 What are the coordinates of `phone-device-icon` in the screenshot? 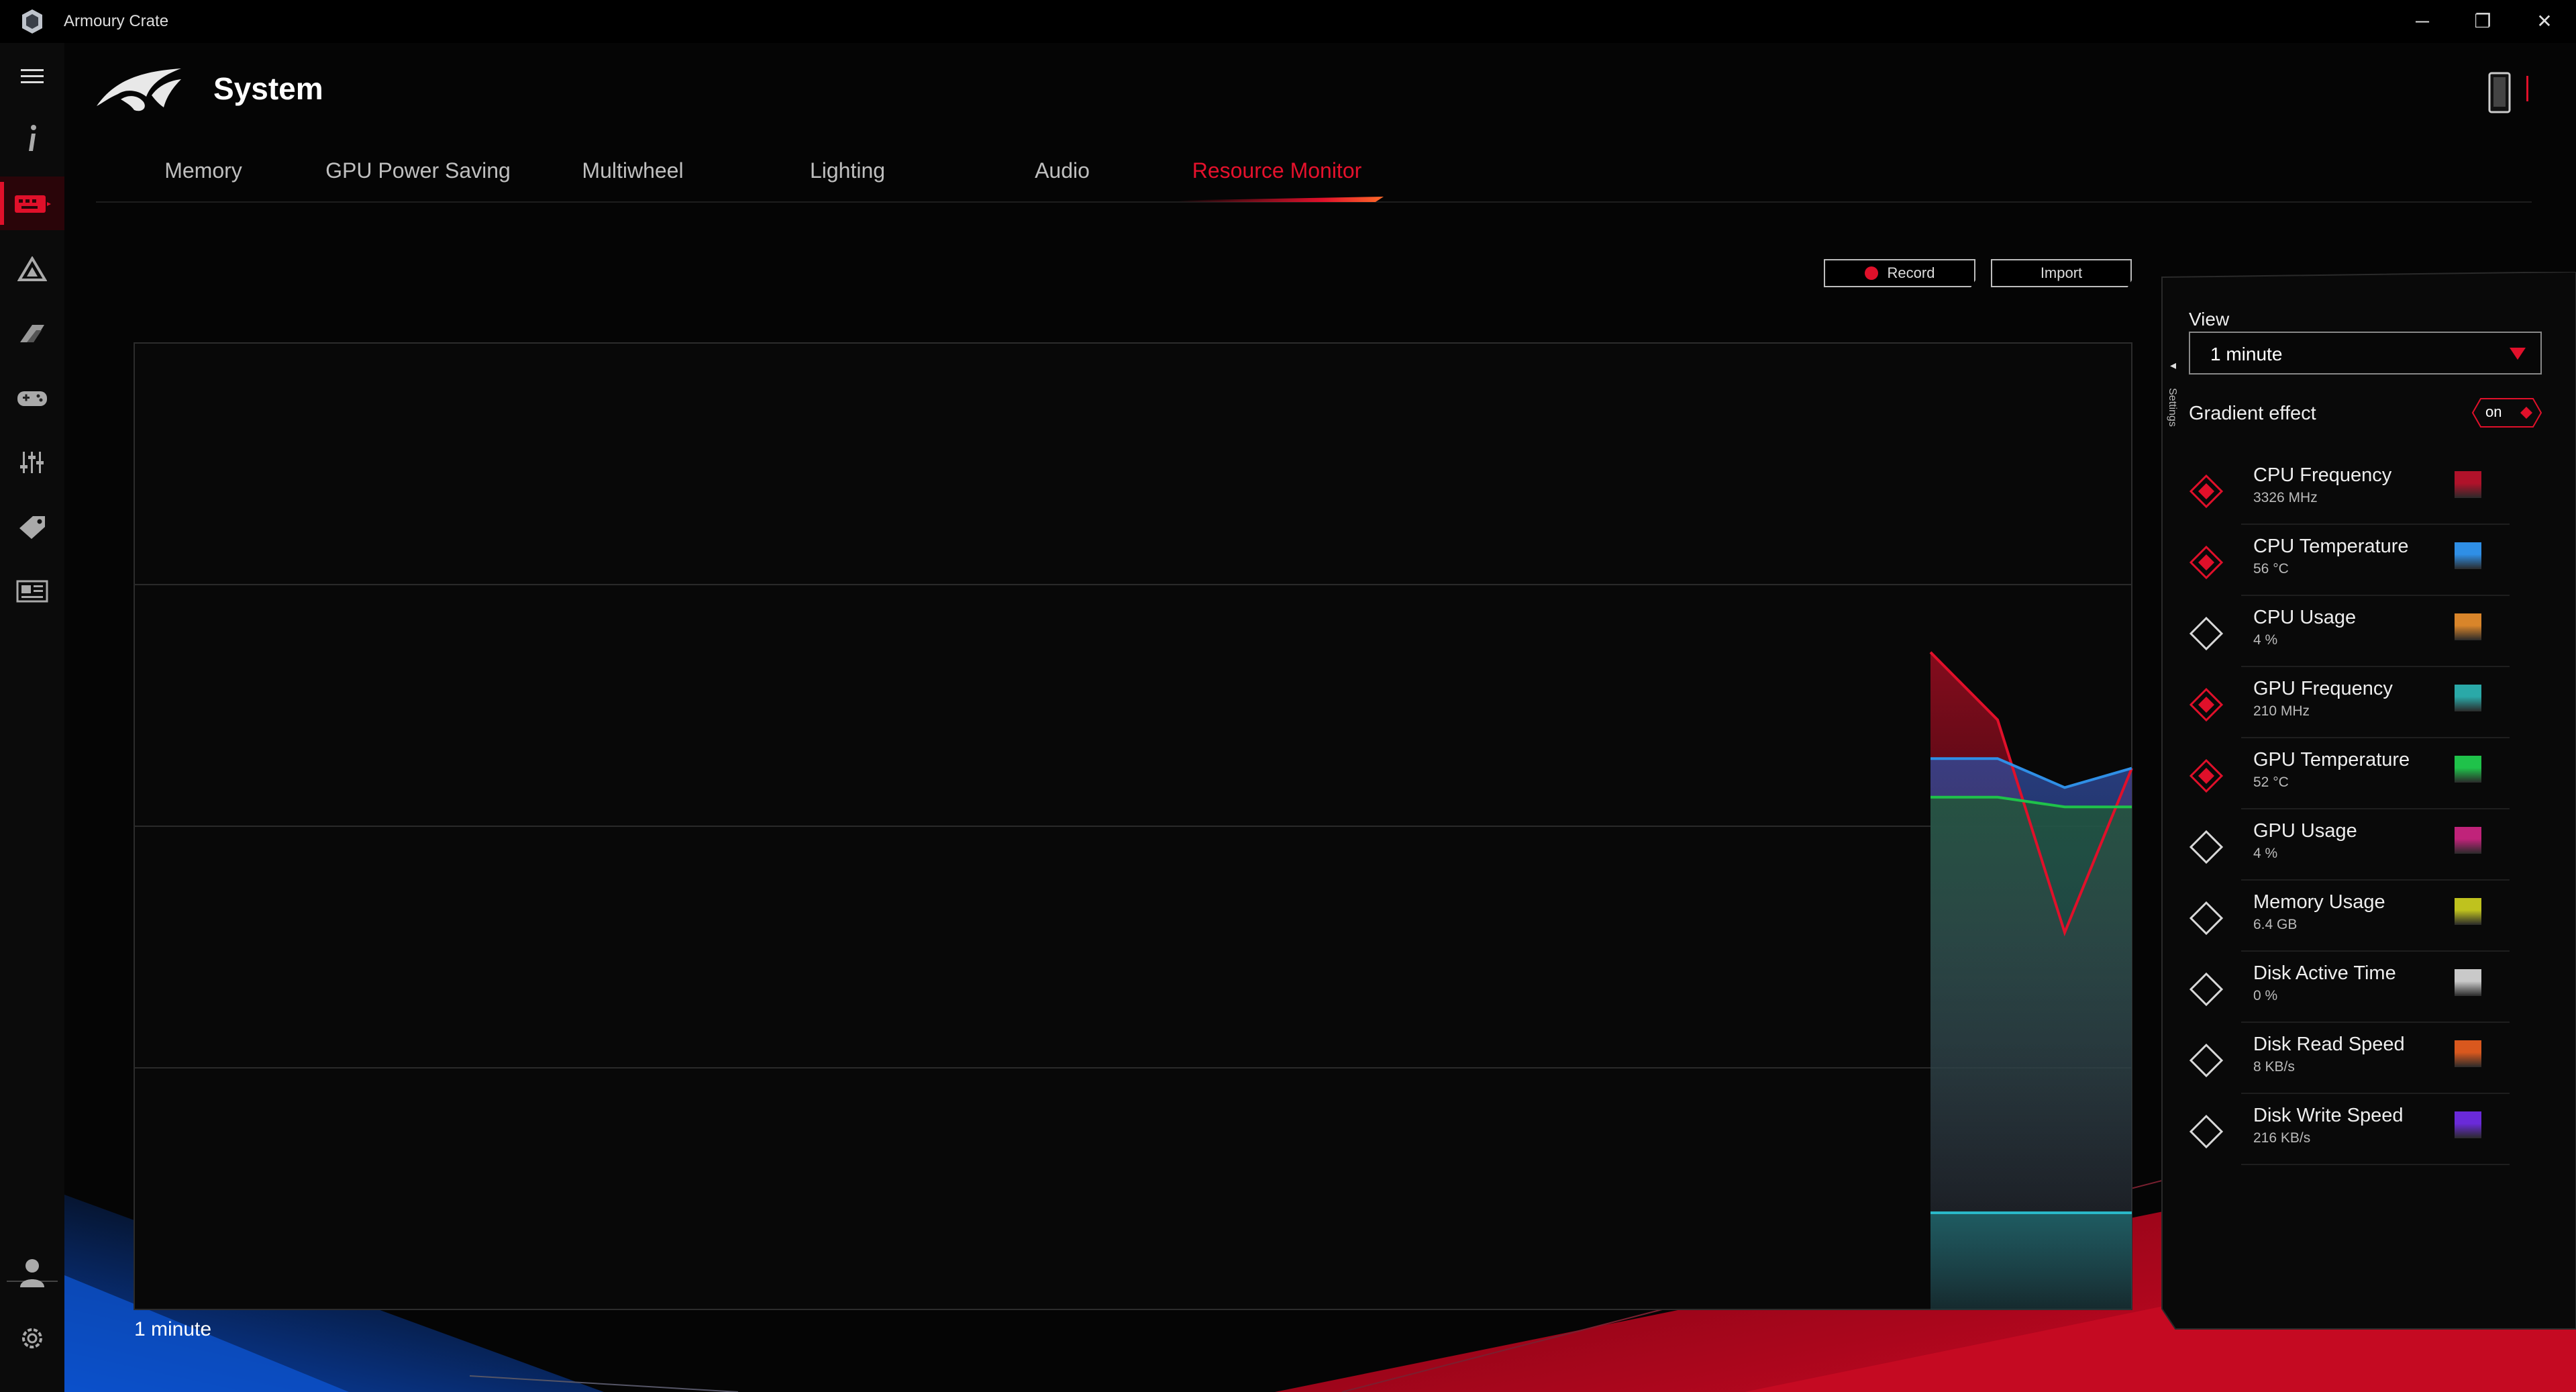 It's located at (2499, 93).